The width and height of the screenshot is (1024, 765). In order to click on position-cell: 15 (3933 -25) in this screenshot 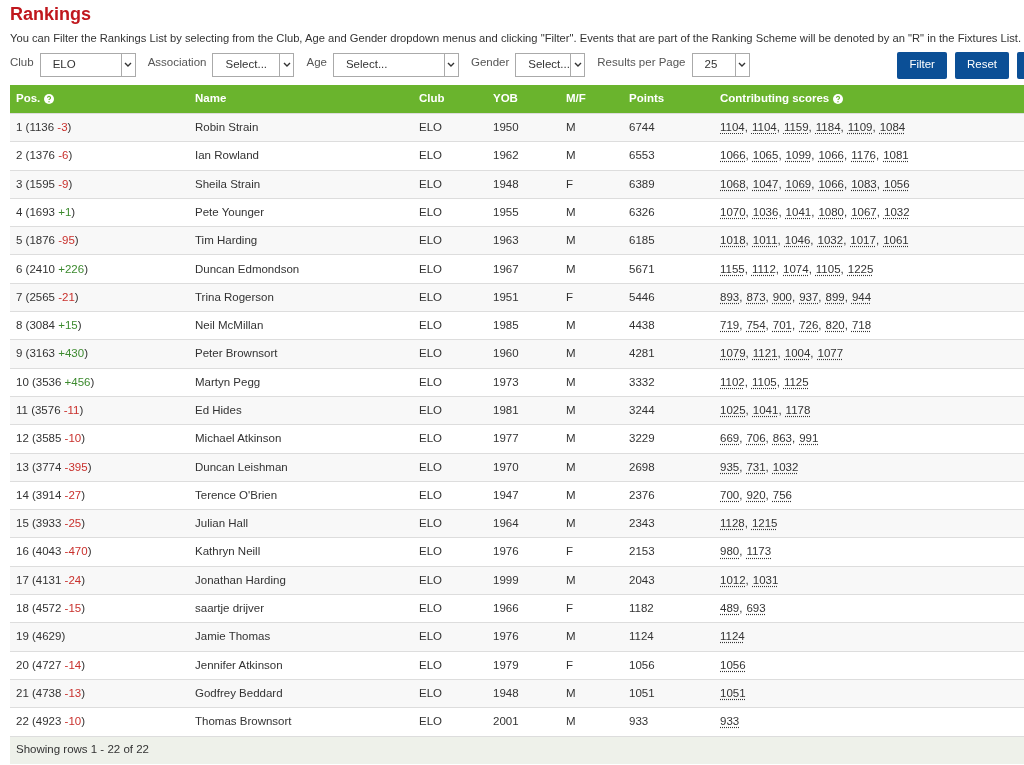, I will do `click(51, 523)`.